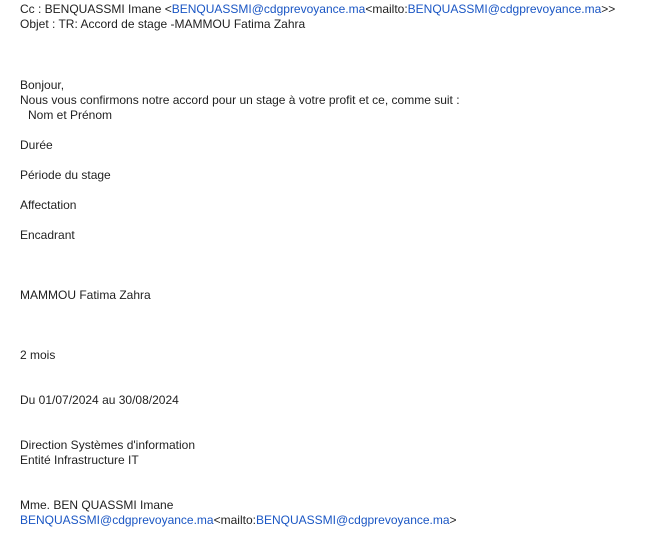 The height and width of the screenshot is (555, 670). What do you see at coordinates (453, 520) in the screenshot?
I see `encadrant-close: >` at bounding box center [453, 520].